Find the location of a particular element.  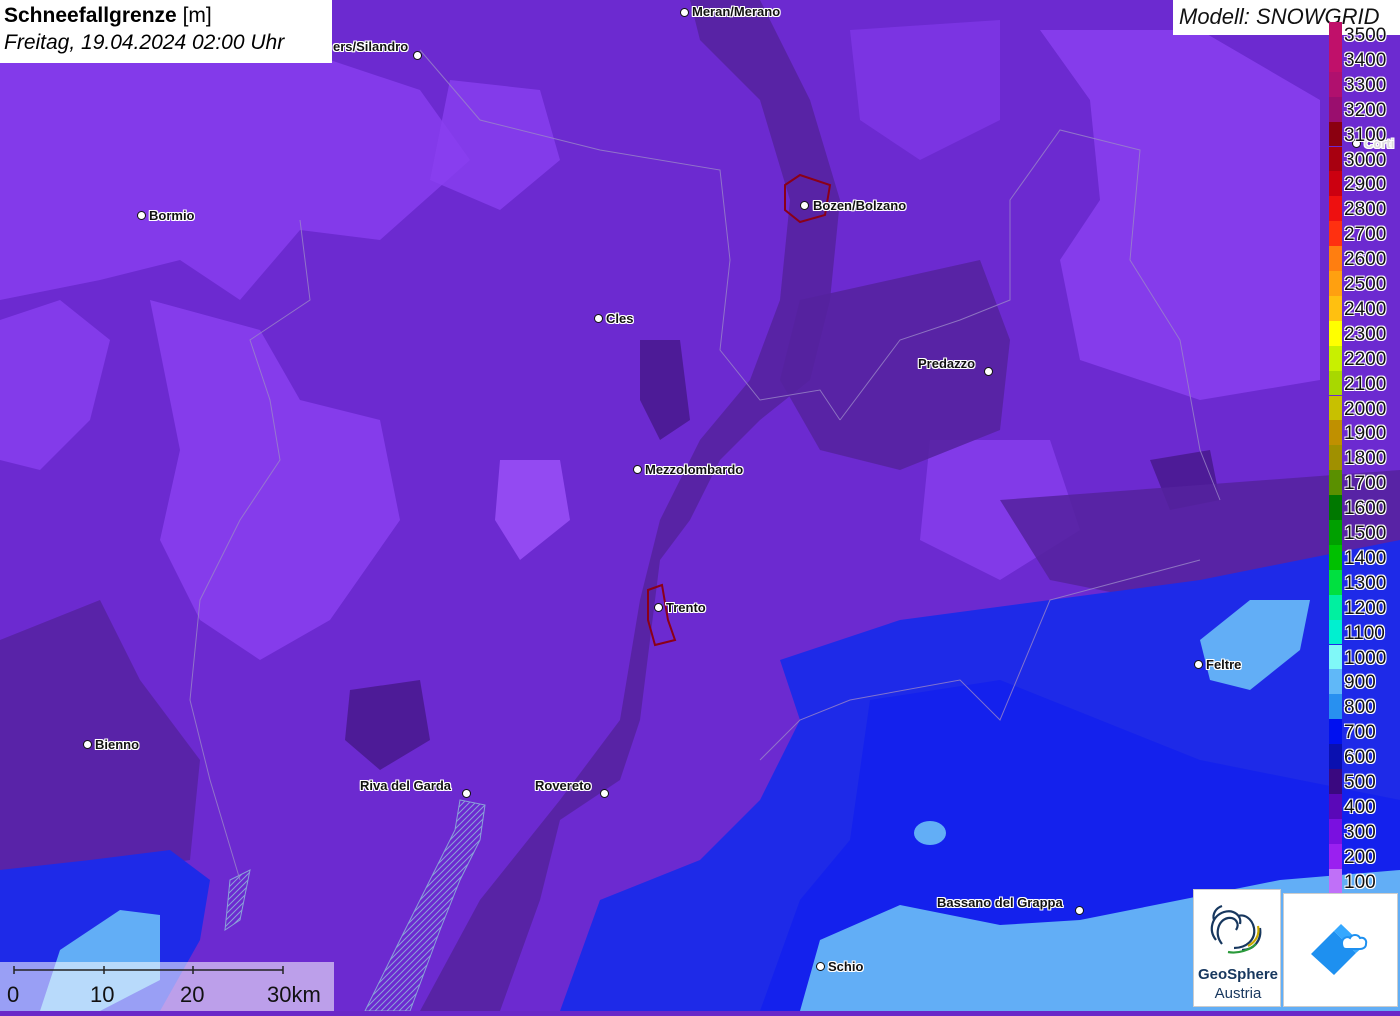

mountain-cloud-icon is located at coordinates (1339, 949).